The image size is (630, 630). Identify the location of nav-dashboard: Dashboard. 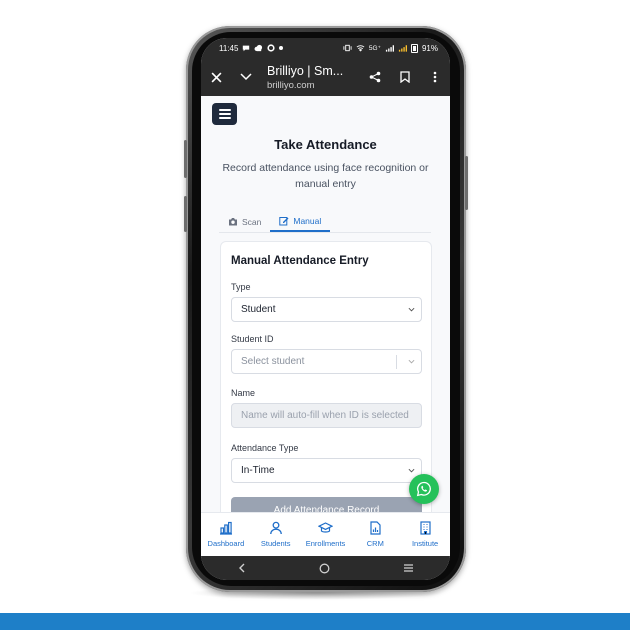
(226, 534).